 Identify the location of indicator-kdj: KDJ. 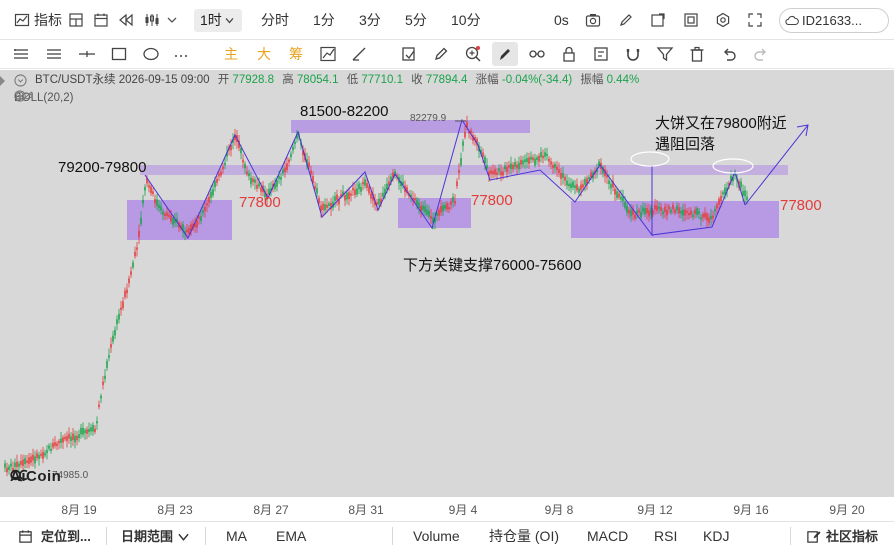
(716, 536).